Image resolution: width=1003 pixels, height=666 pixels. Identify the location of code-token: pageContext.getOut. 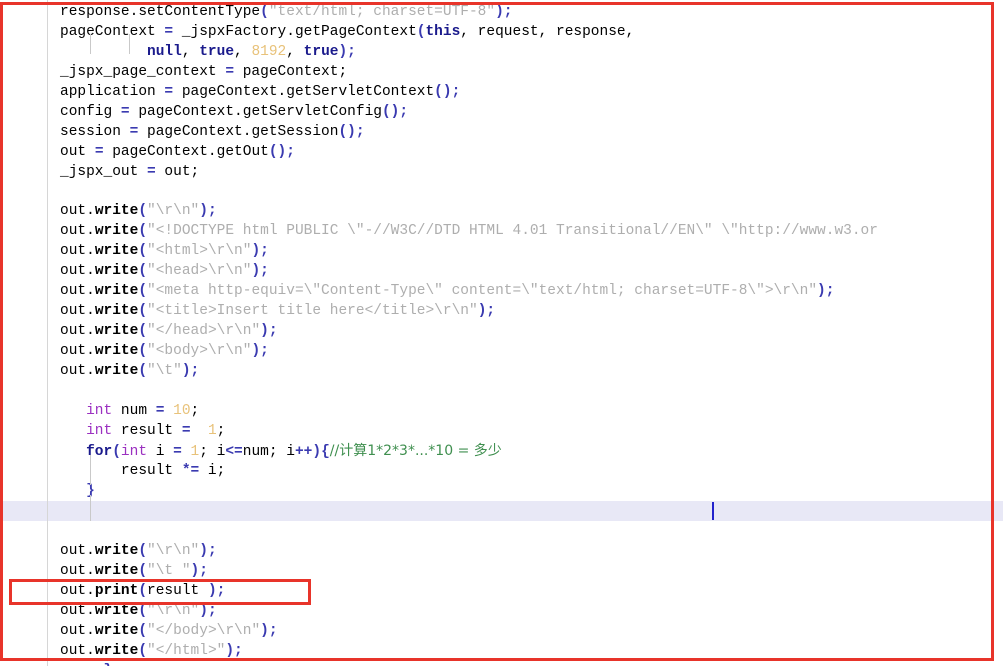
(186, 152).